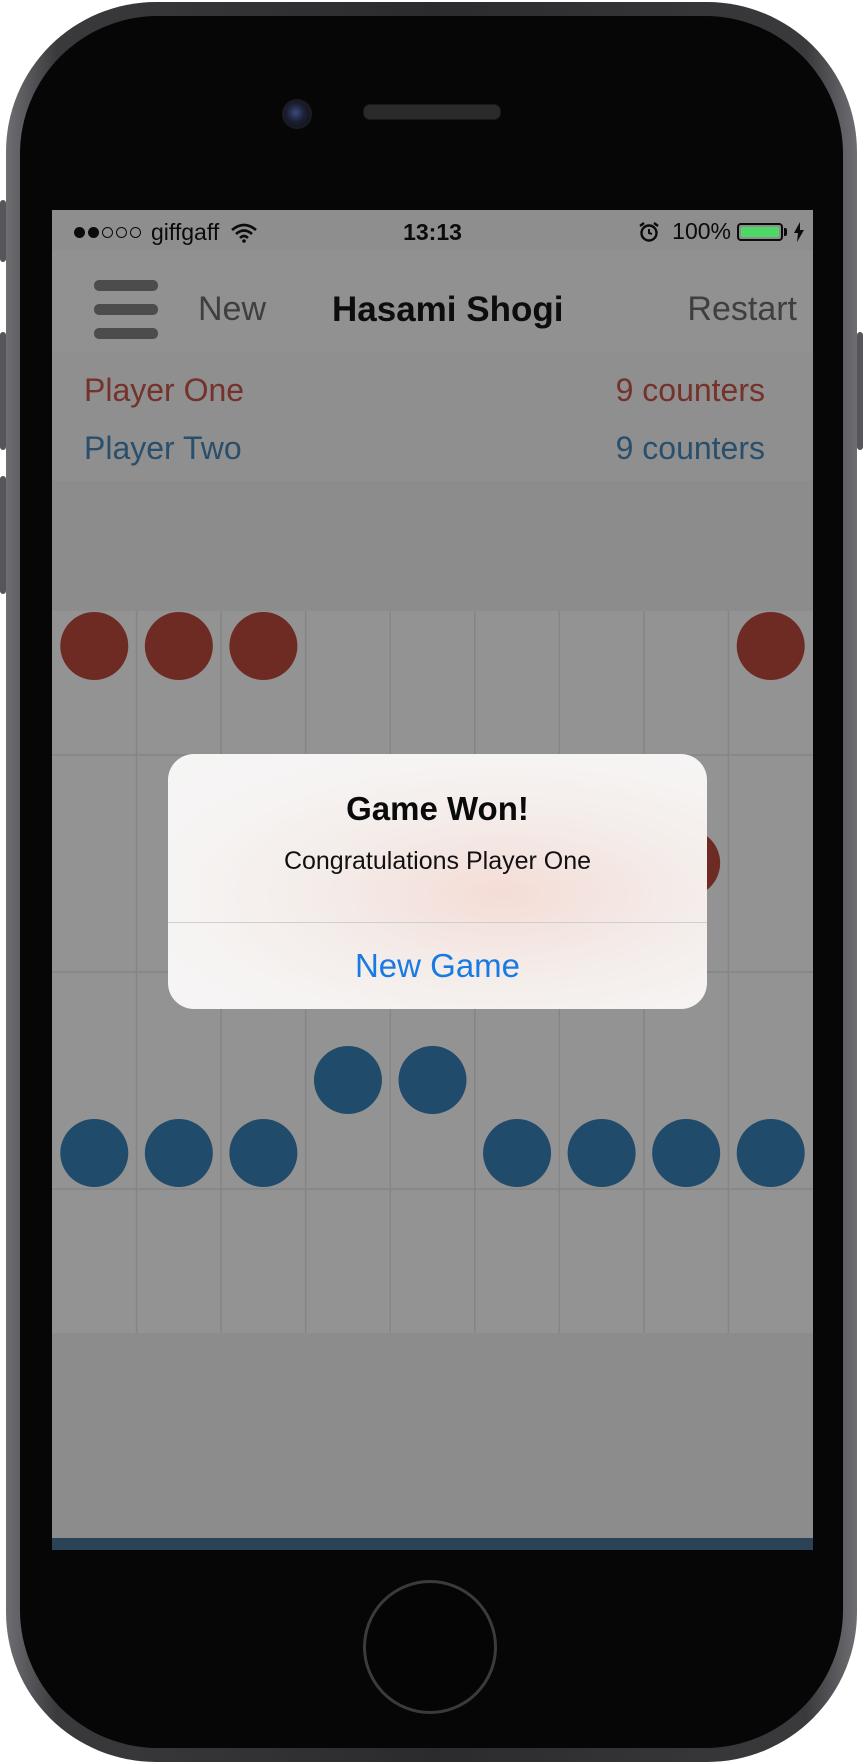  I want to click on volume-down-button, so click(3, 535).